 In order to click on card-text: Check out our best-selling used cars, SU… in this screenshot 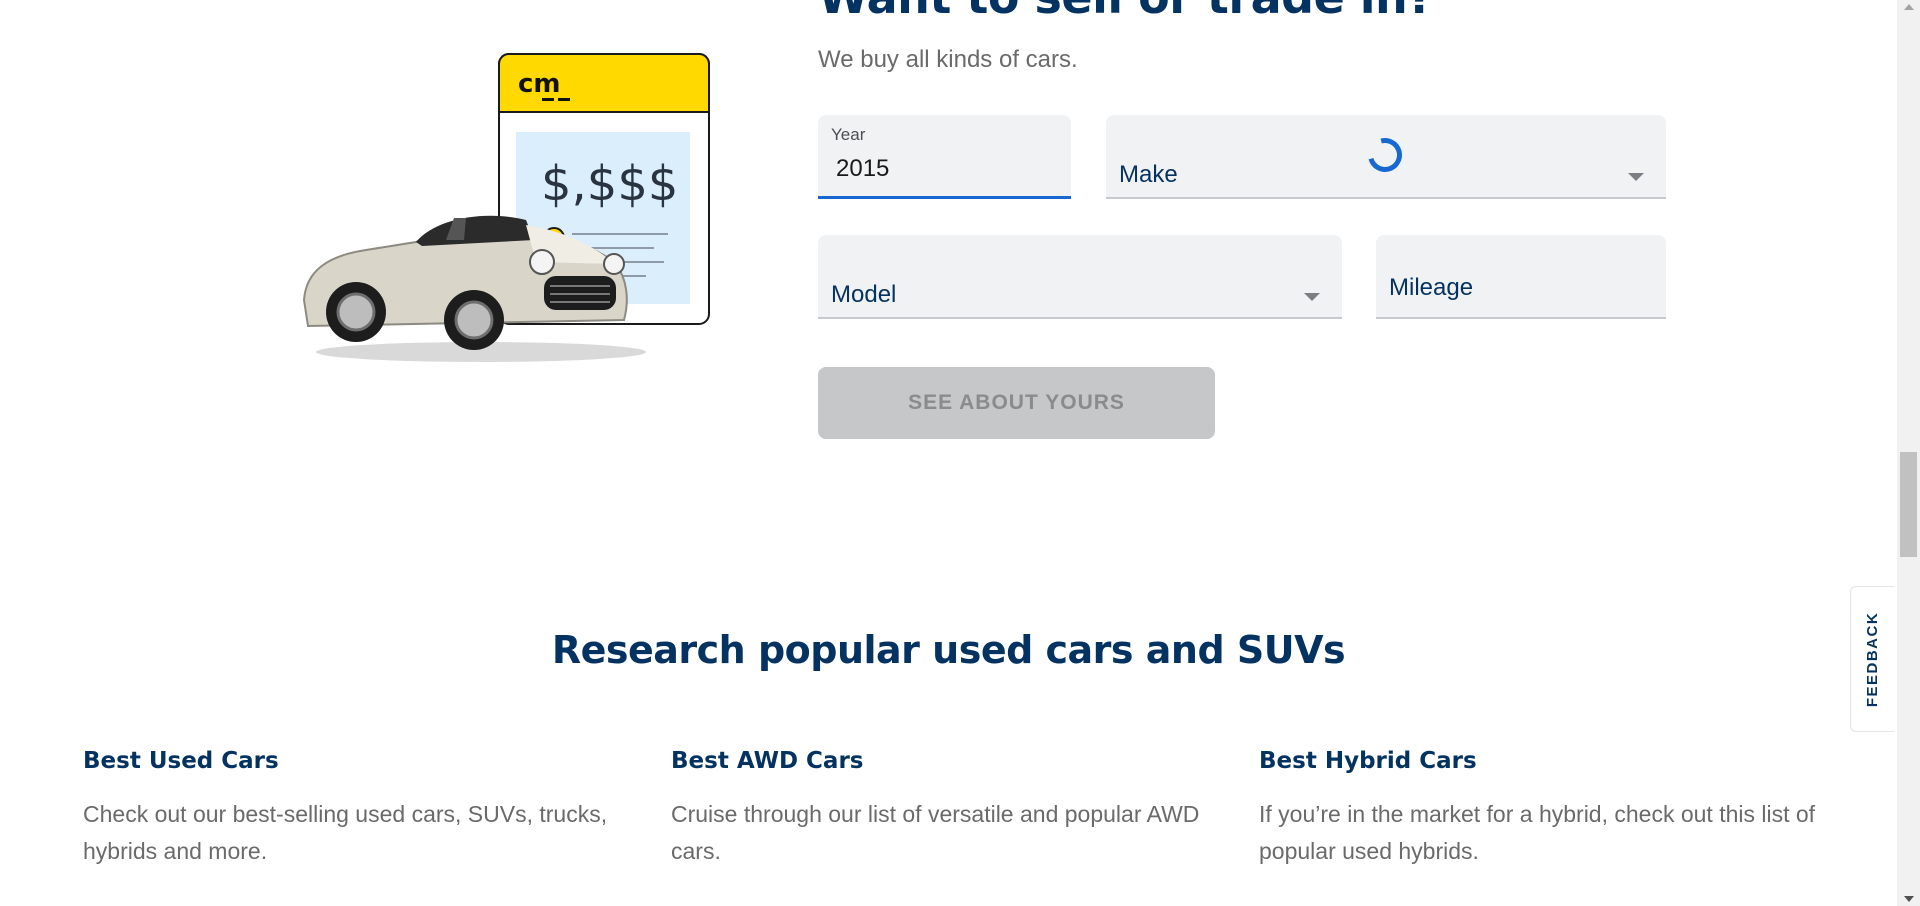, I will do `click(345, 832)`.